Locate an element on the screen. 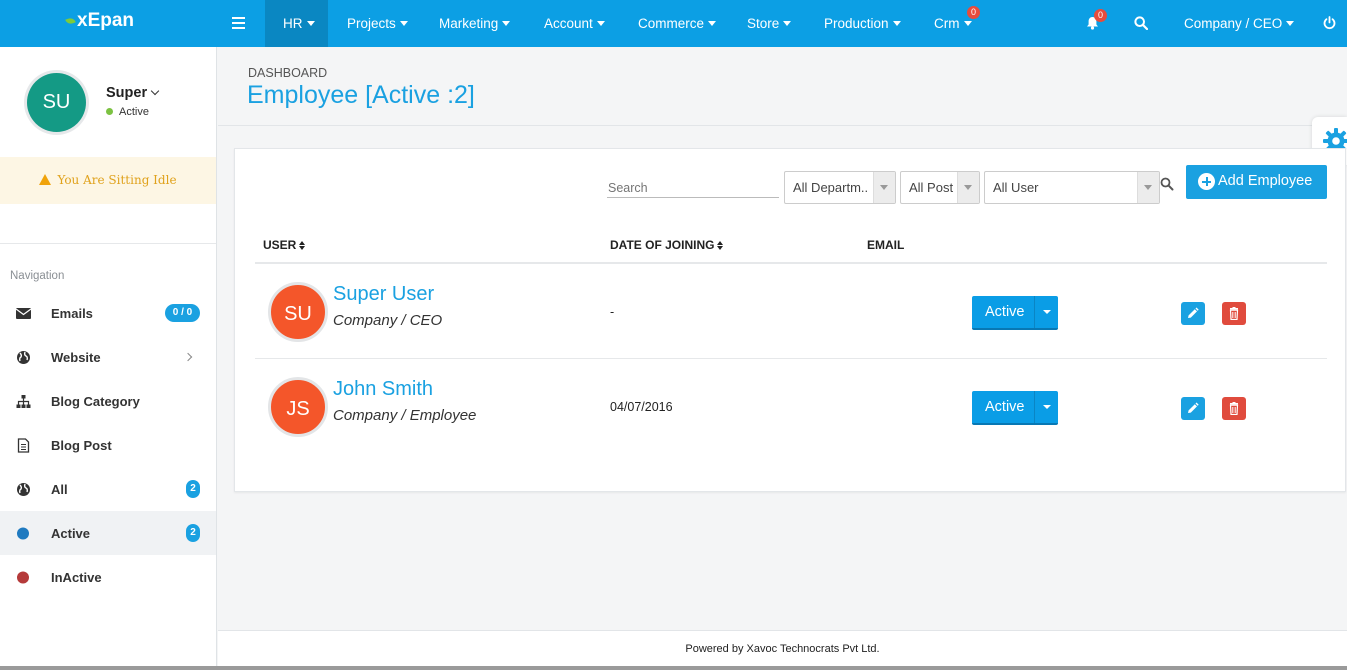 This screenshot has height=670, width=1347. date-of-joining: 04/07/2016 is located at coordinates (641, 407).